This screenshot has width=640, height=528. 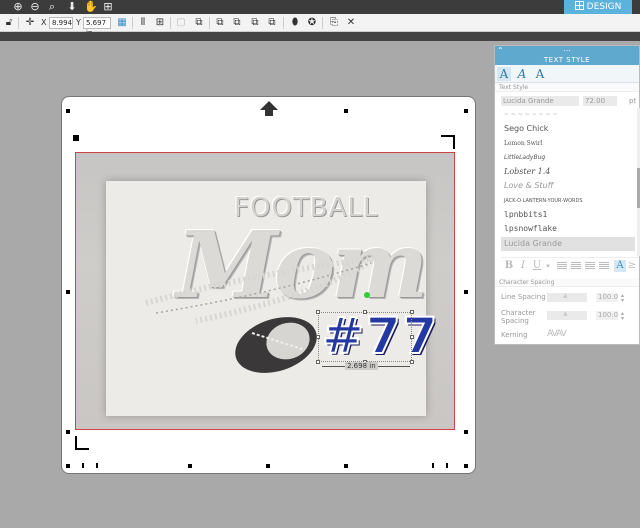 I want to click on bring-front-icon: ⧉, so click(x=220, y=23).